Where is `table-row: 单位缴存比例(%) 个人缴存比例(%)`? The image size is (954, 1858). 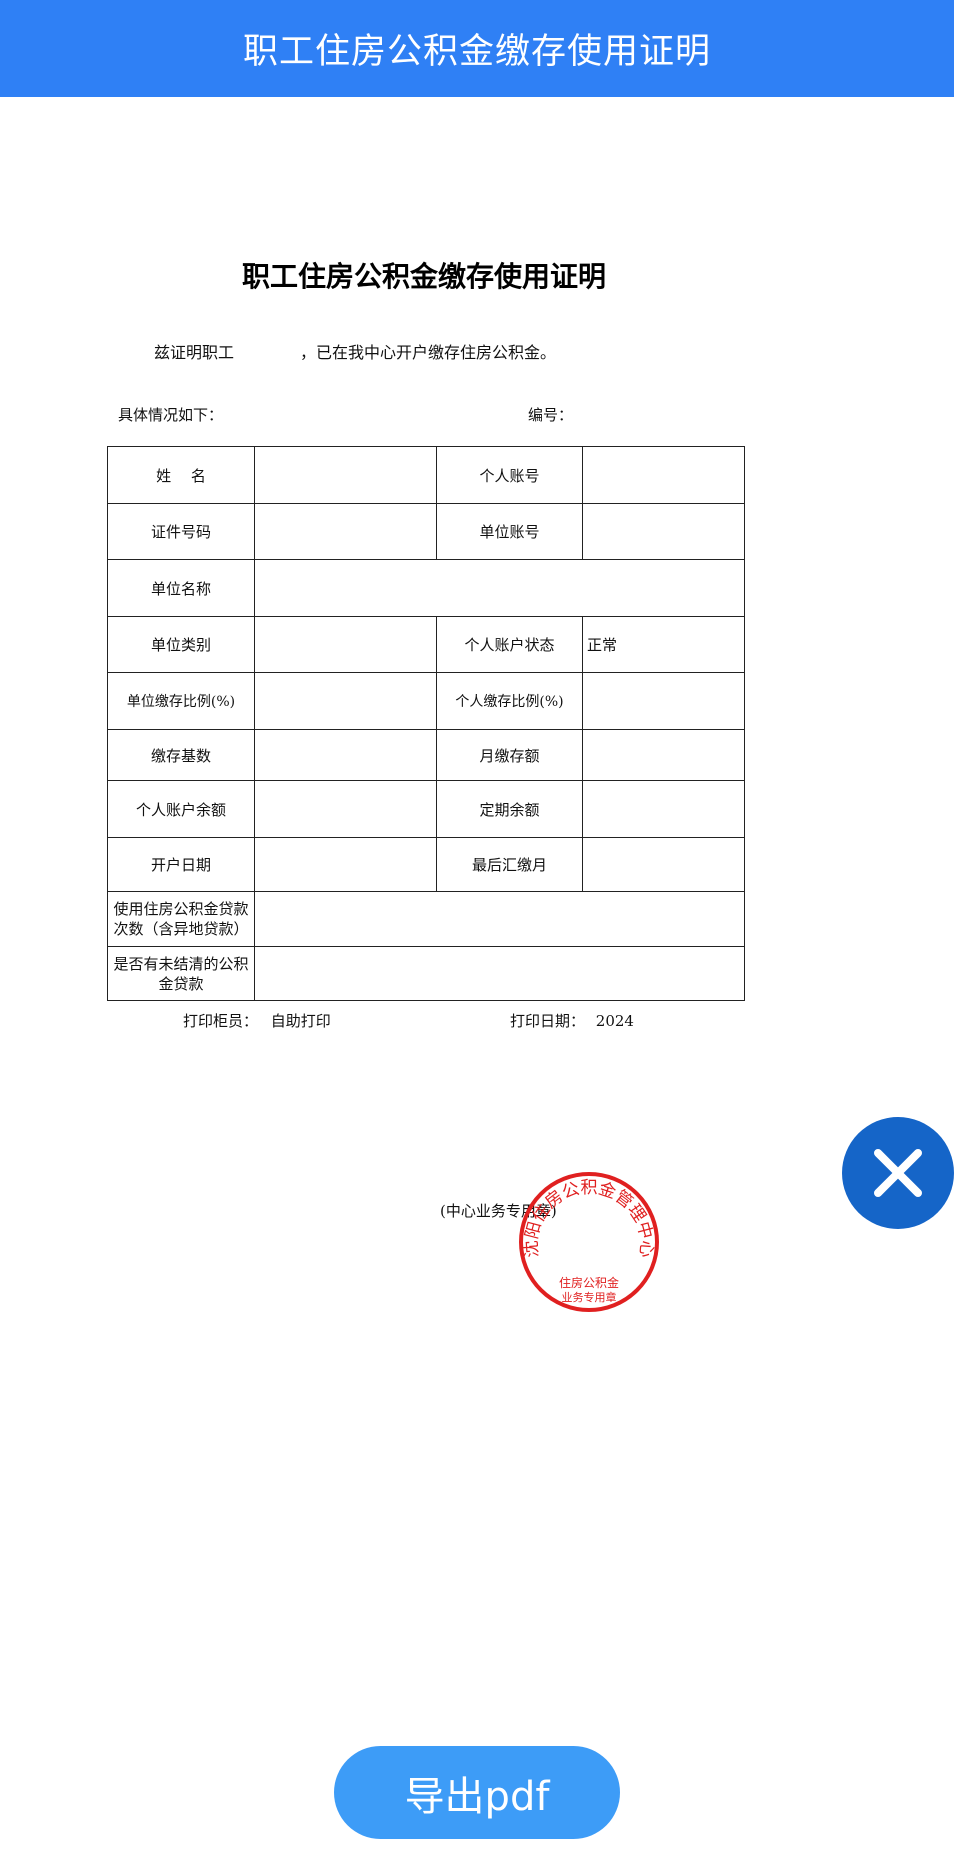
table-row: 单位缴存比例(%) 个人缴存比例(%) is located at coordinates (426, 701).